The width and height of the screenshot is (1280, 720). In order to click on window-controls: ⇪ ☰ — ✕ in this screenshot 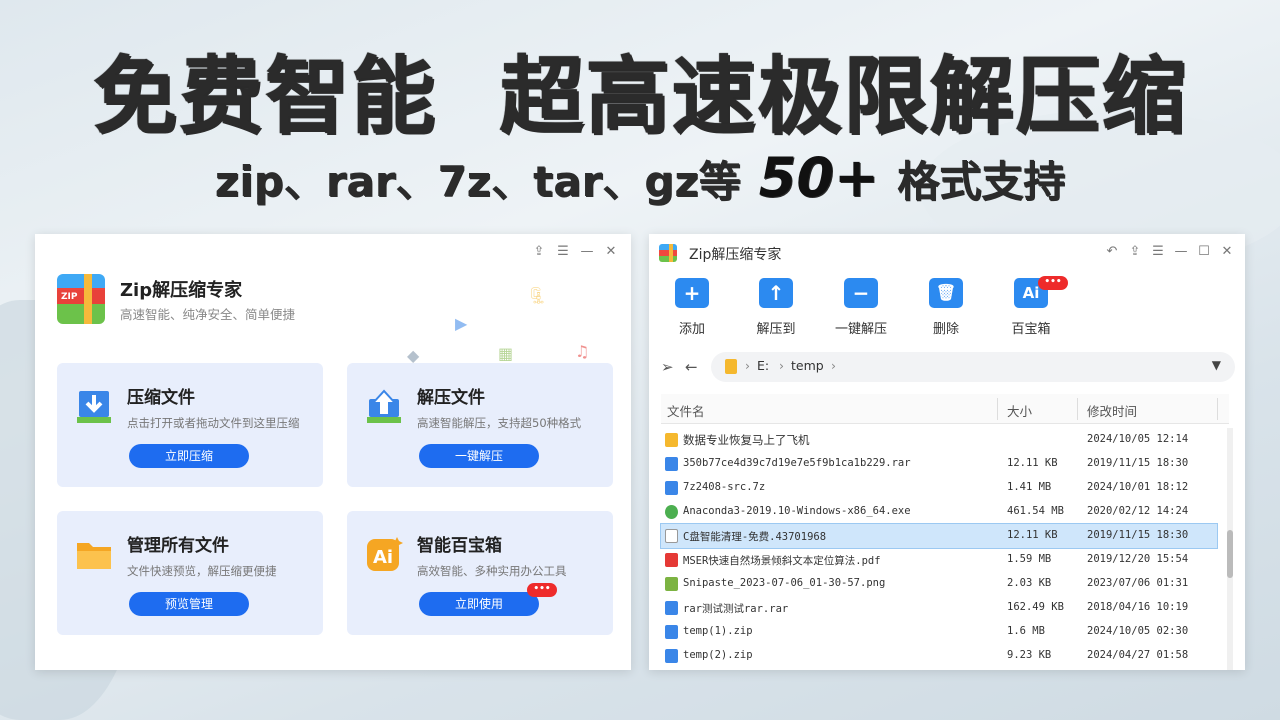, I will do `click(575, 252)`.